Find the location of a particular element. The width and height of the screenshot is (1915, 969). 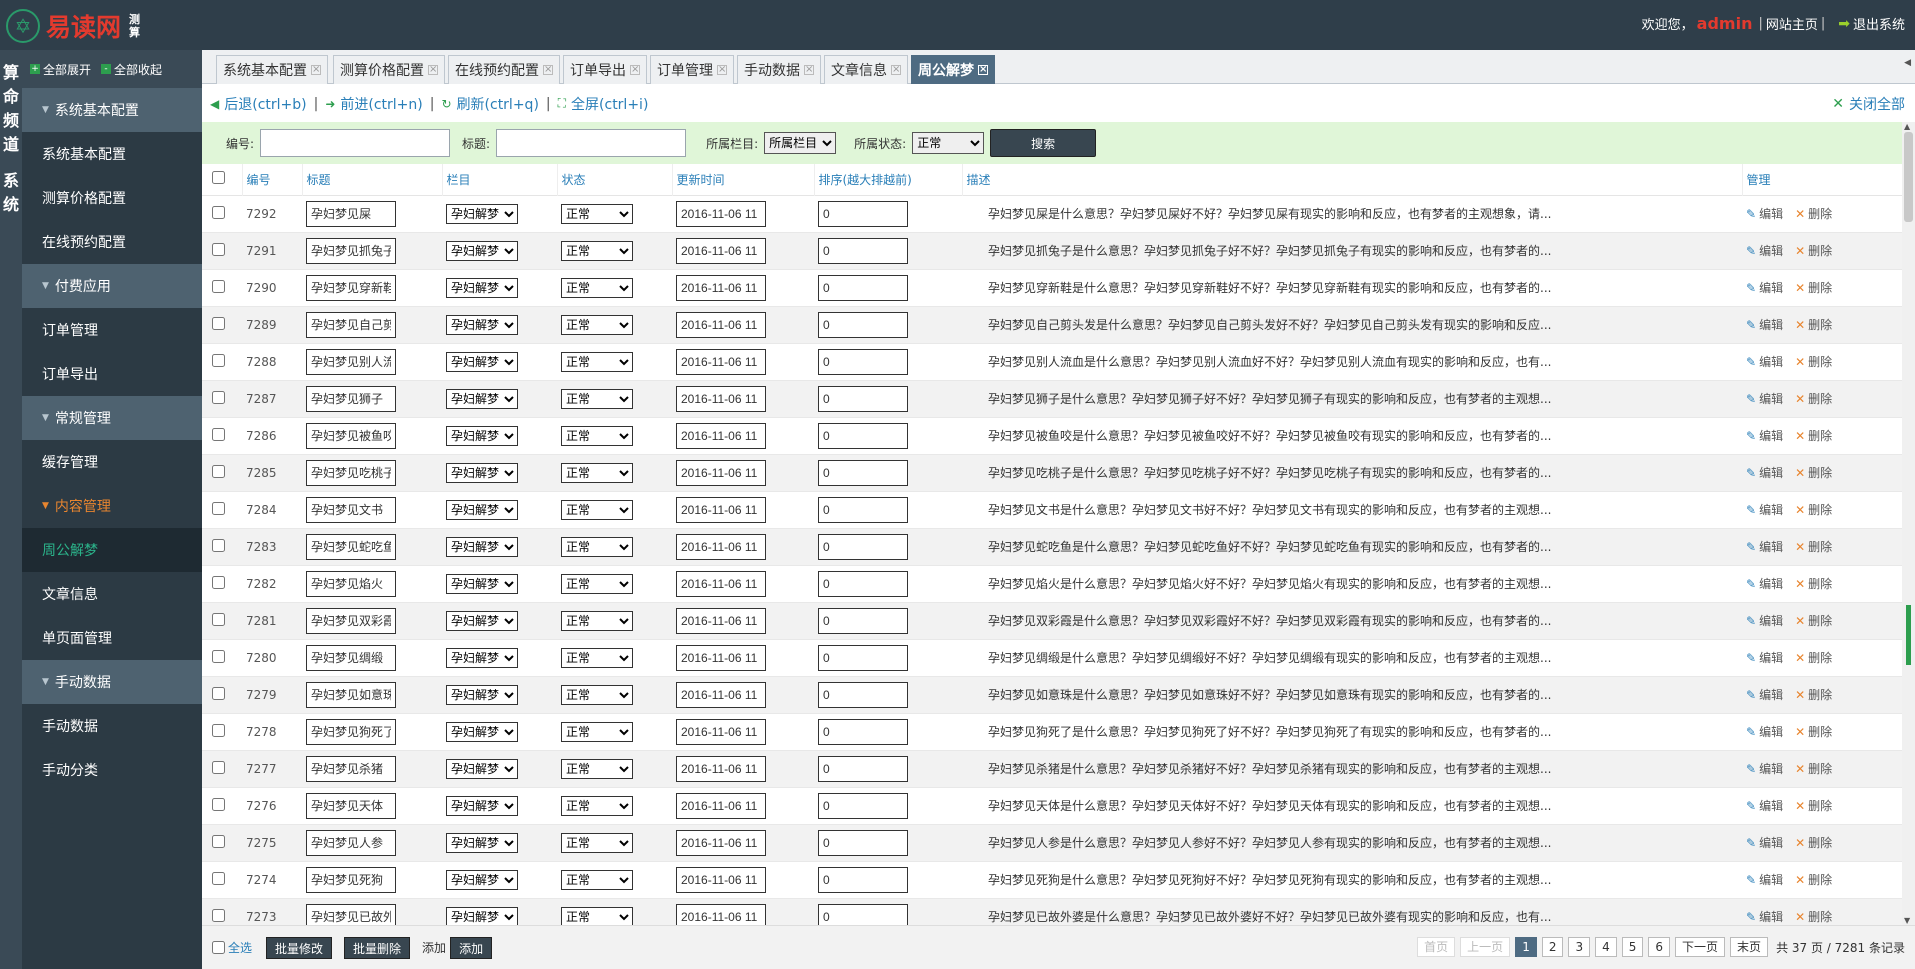

title-filter-input is located at coordinates (591, 143).